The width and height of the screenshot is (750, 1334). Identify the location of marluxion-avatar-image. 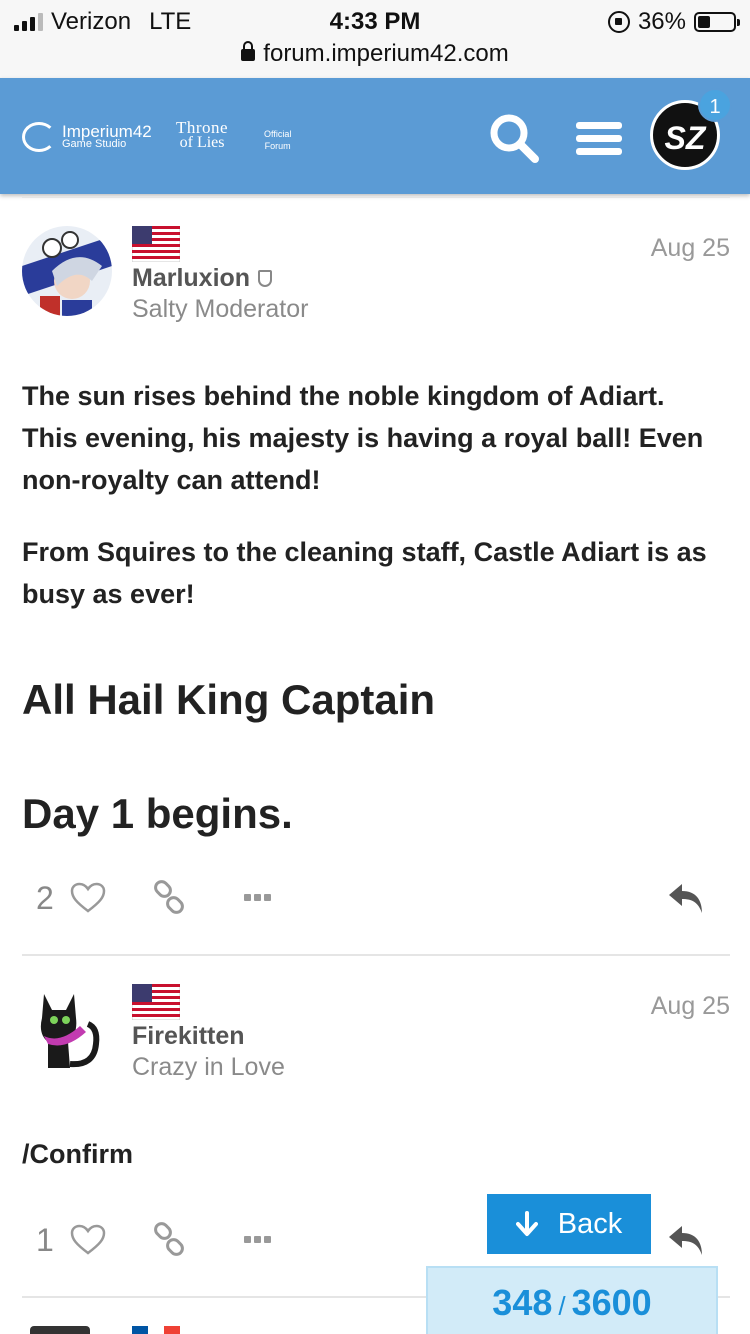
(67, 271).